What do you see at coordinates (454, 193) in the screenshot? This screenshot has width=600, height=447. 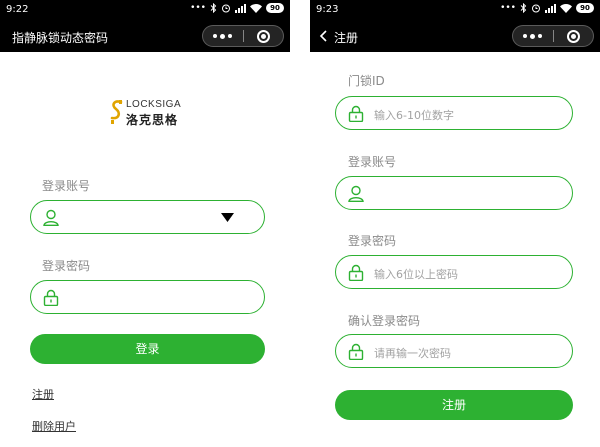 I see `account-input` at bounding box center [454, 193].